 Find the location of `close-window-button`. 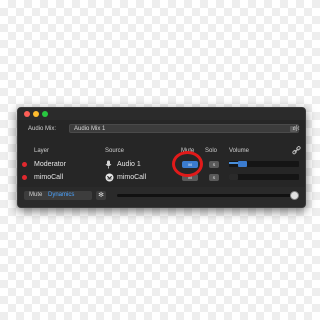

close-window-button is located at coordinates (27, 114).